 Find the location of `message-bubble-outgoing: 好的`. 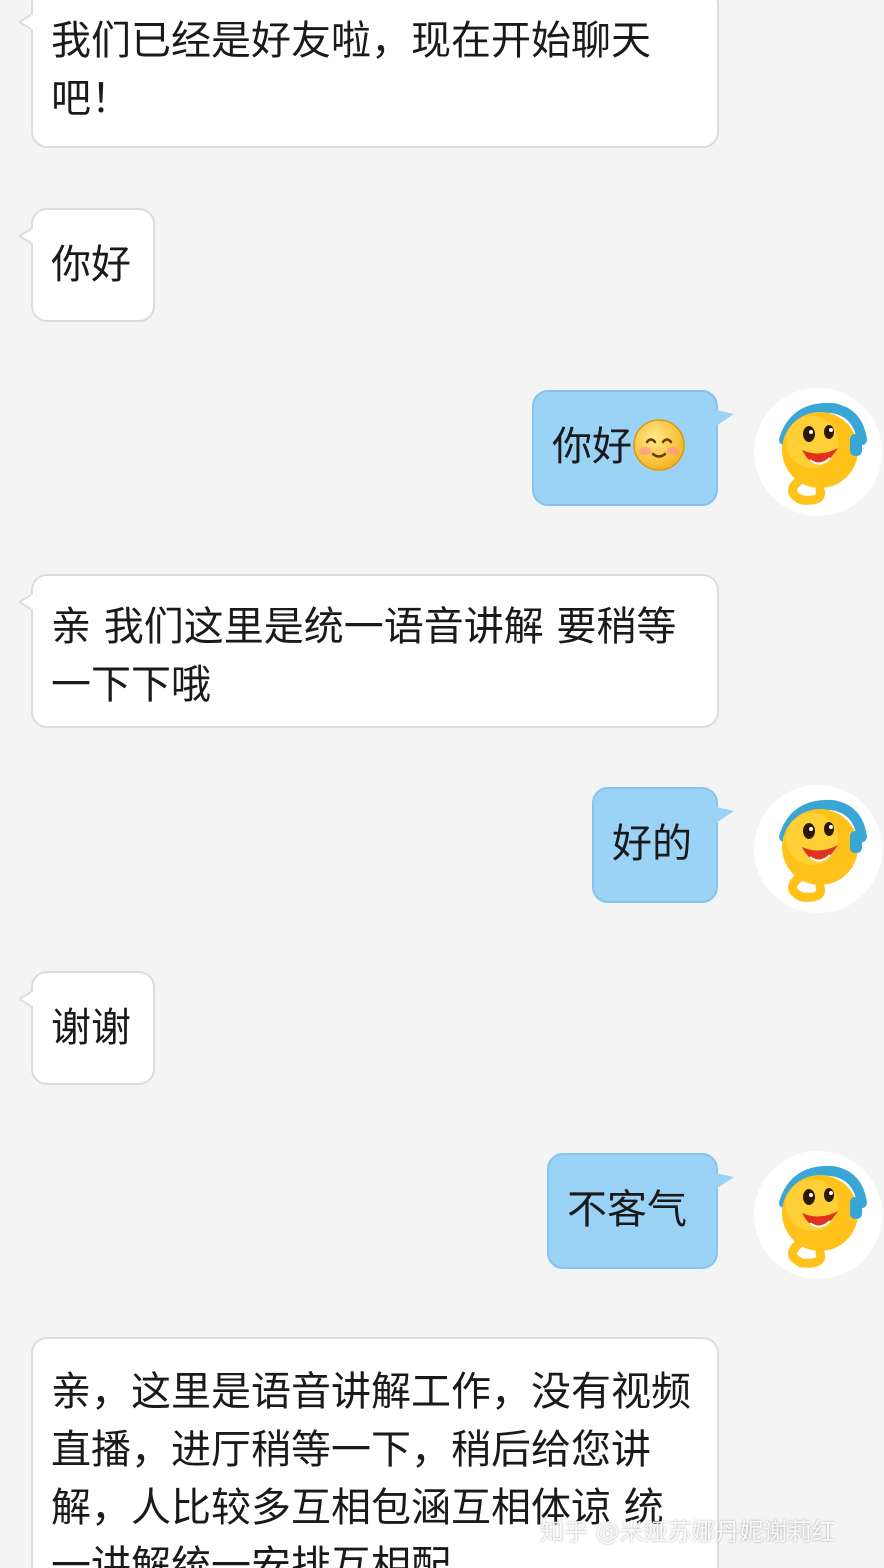

message-bubble-outgoing: 好的 is located at coordinates (663, 845).